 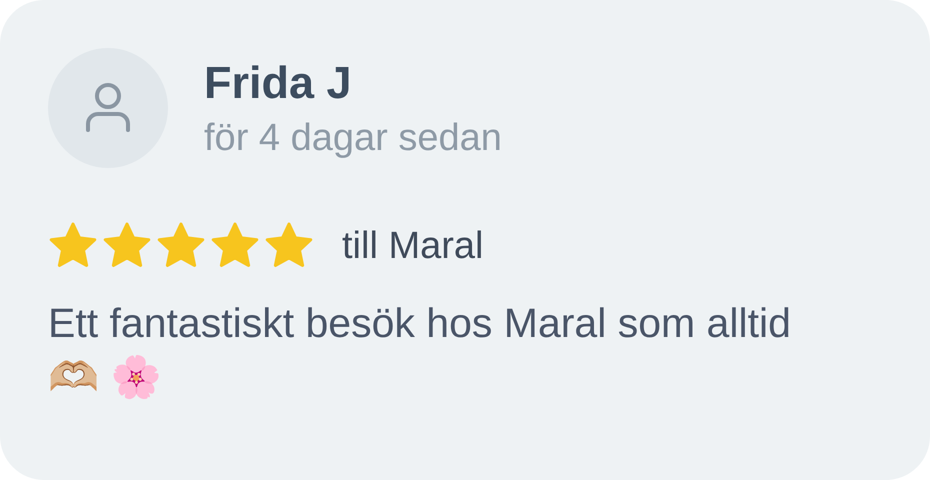 I want to click on reviewer-name: Frida J, so click(x=278, y=82).